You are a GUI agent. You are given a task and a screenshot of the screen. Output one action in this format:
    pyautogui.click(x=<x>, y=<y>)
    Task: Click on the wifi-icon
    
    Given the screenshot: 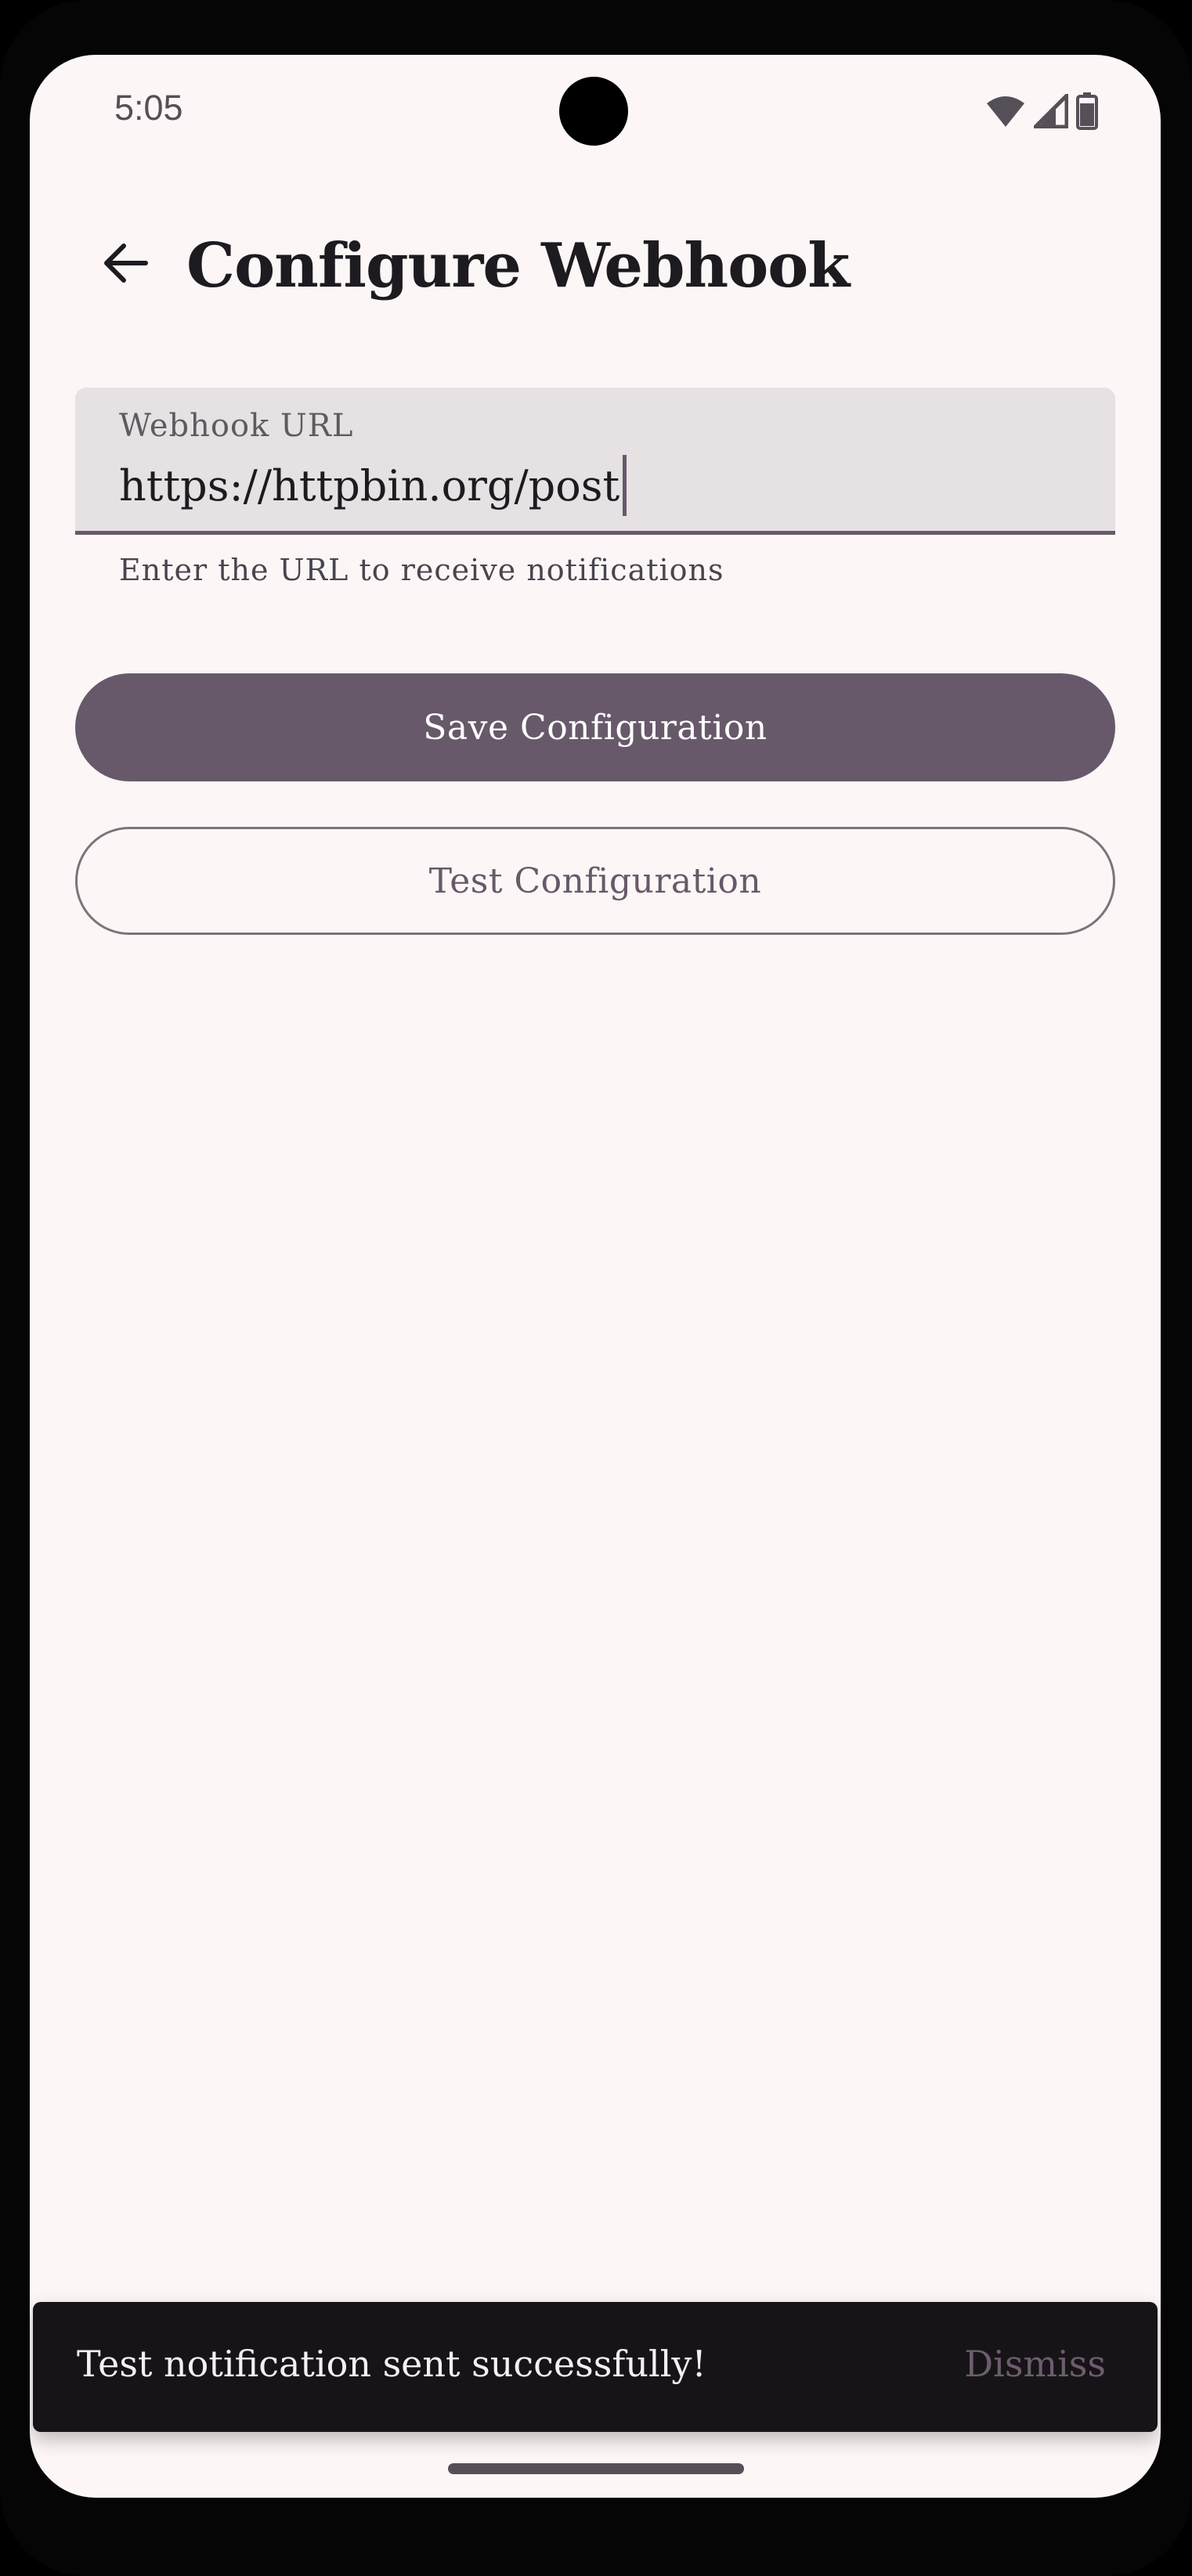 What is the action you would take?
    pyautogui.click(x=1005, y=113)
    